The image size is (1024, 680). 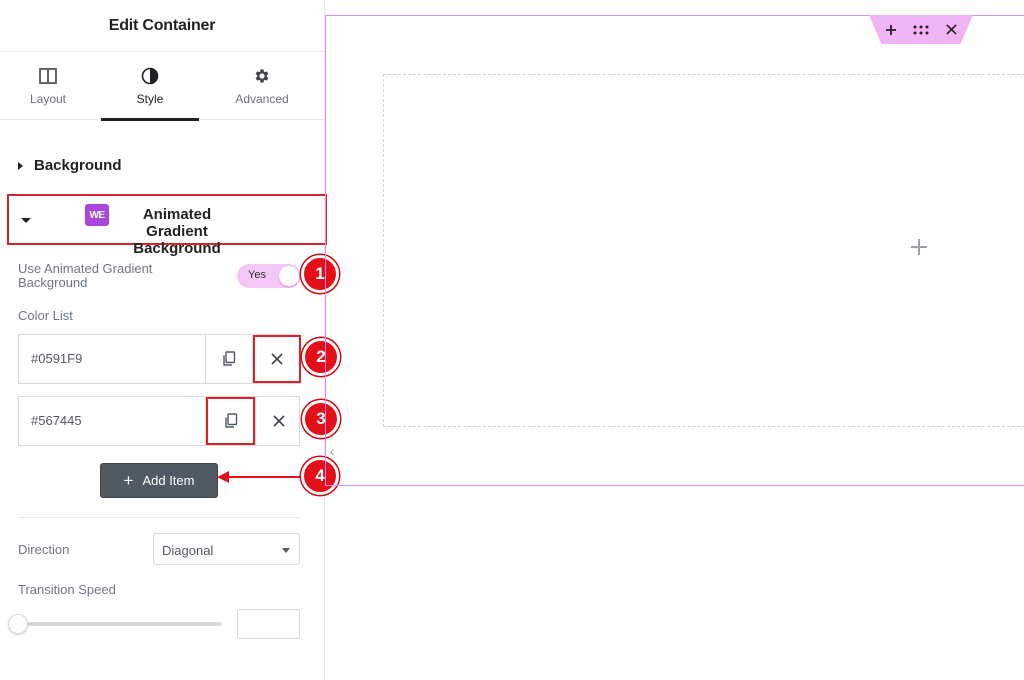 What do you see at coordinates (168, 480) in the screenshot?
I see `add-item-label: Add Item` at bounding box center [168, 480].